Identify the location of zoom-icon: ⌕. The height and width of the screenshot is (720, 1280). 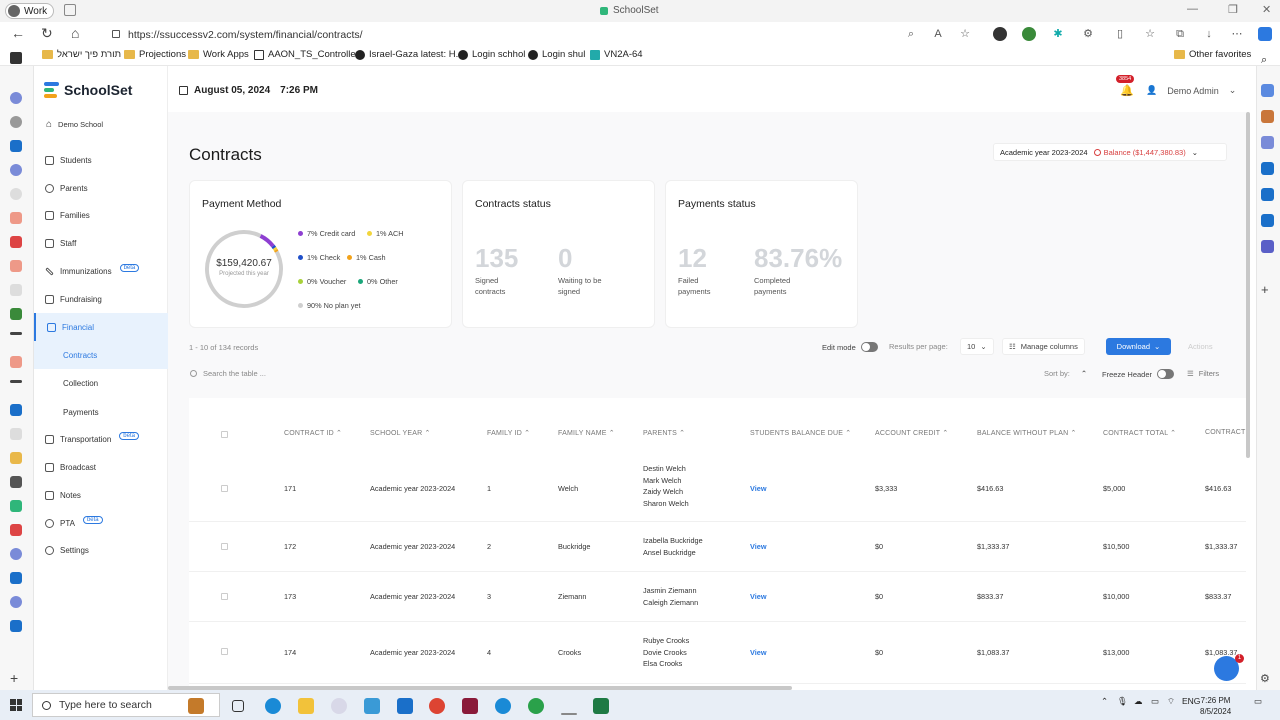
(911, 34).